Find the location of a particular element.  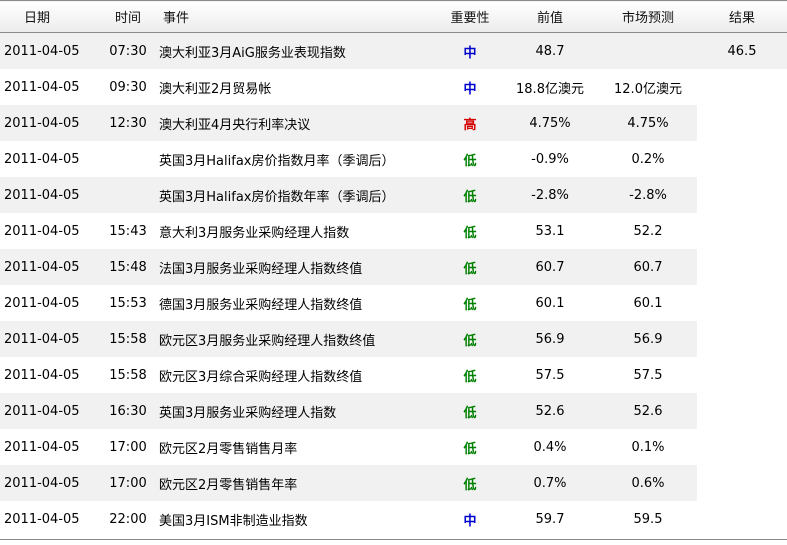

cell-forecast is located at coordinates (648, 50).